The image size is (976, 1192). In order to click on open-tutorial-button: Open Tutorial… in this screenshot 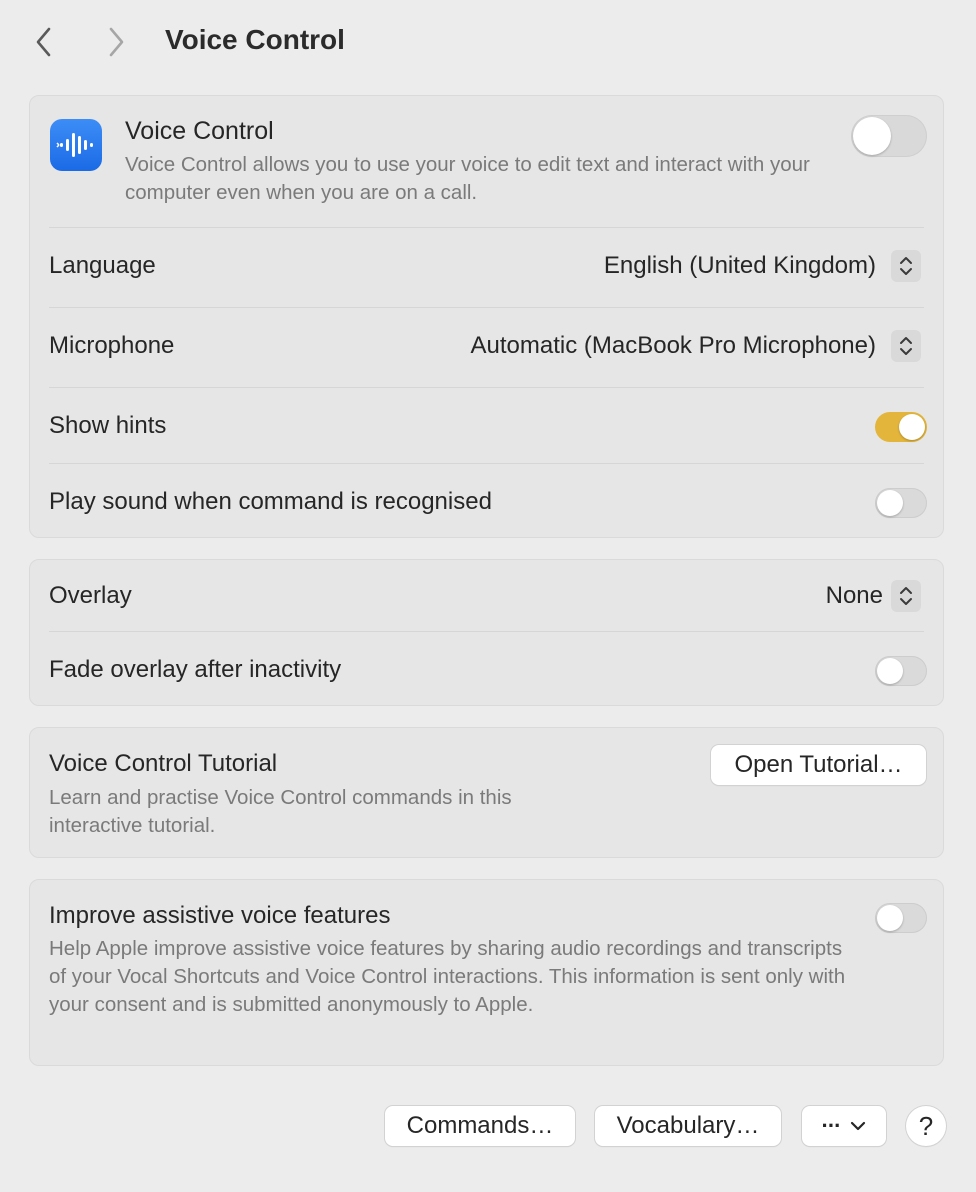, I will do `click(818, 765)`.